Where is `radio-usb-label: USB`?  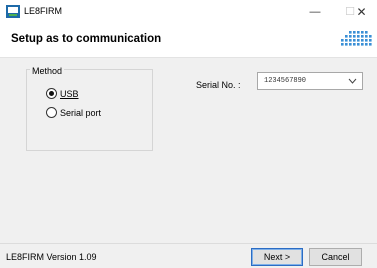
radio-usb-label: USB is located at coordinates (69, 93).